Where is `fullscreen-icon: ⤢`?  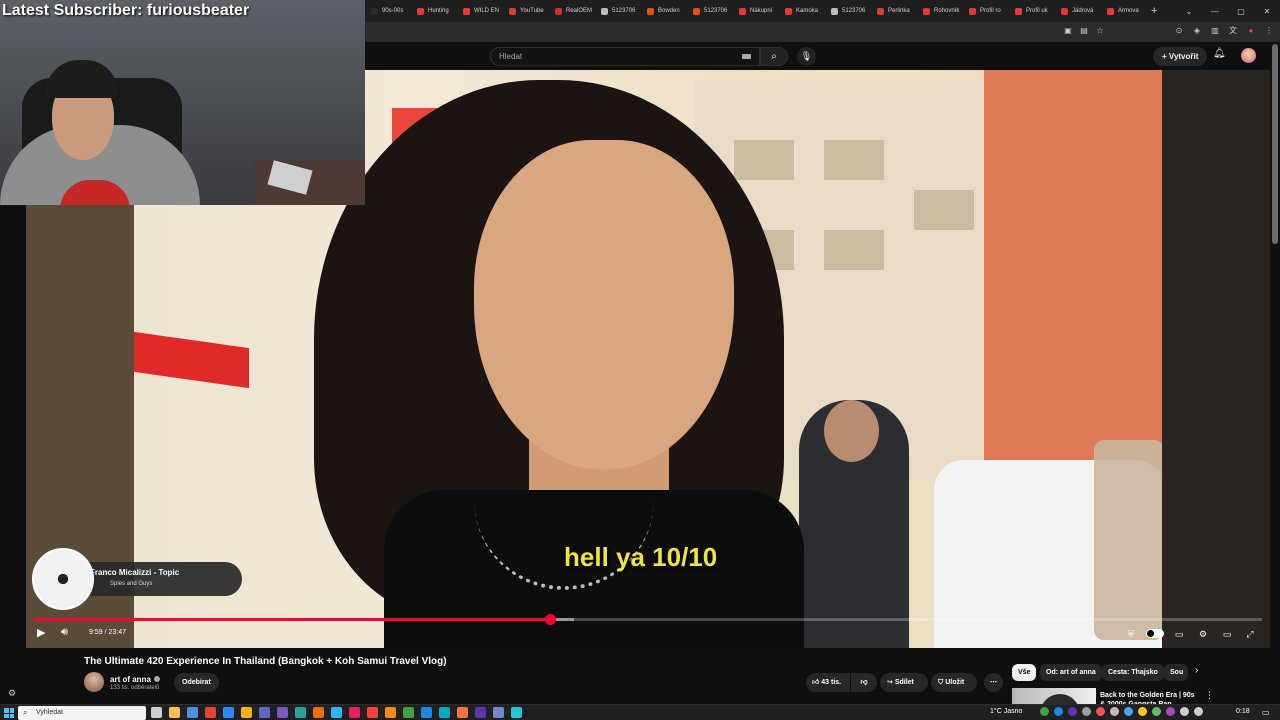
fullscreen-icon: ⤢ is located at coordinates (1250, 634).